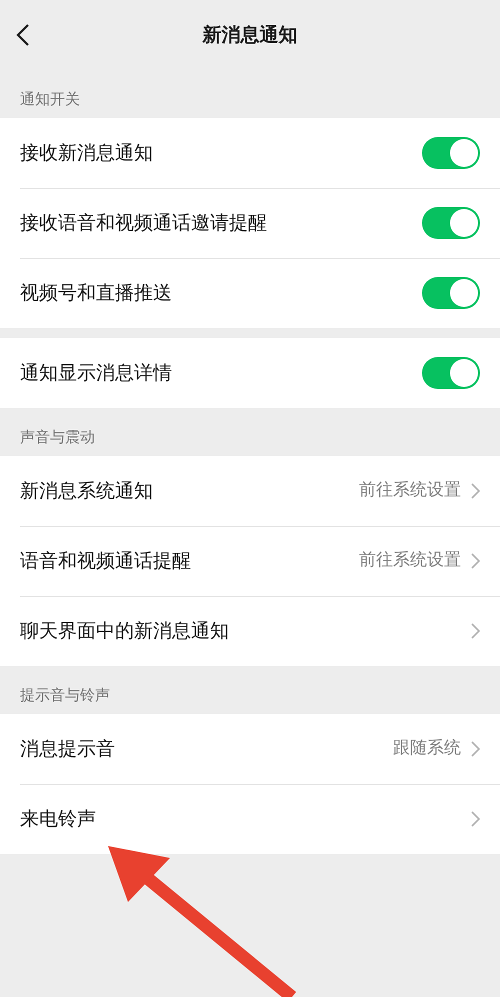 This screenshot has height=997, width=500. Describe the element at coordinates (124, 631) in the screenshot. I see `row-label: 聊天界面中的新消息通知` at that location.